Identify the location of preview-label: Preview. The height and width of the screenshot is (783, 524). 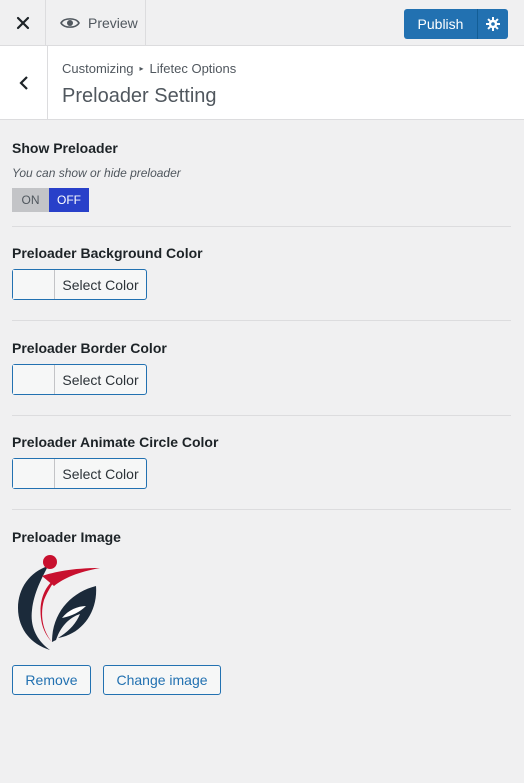
(113, 23).